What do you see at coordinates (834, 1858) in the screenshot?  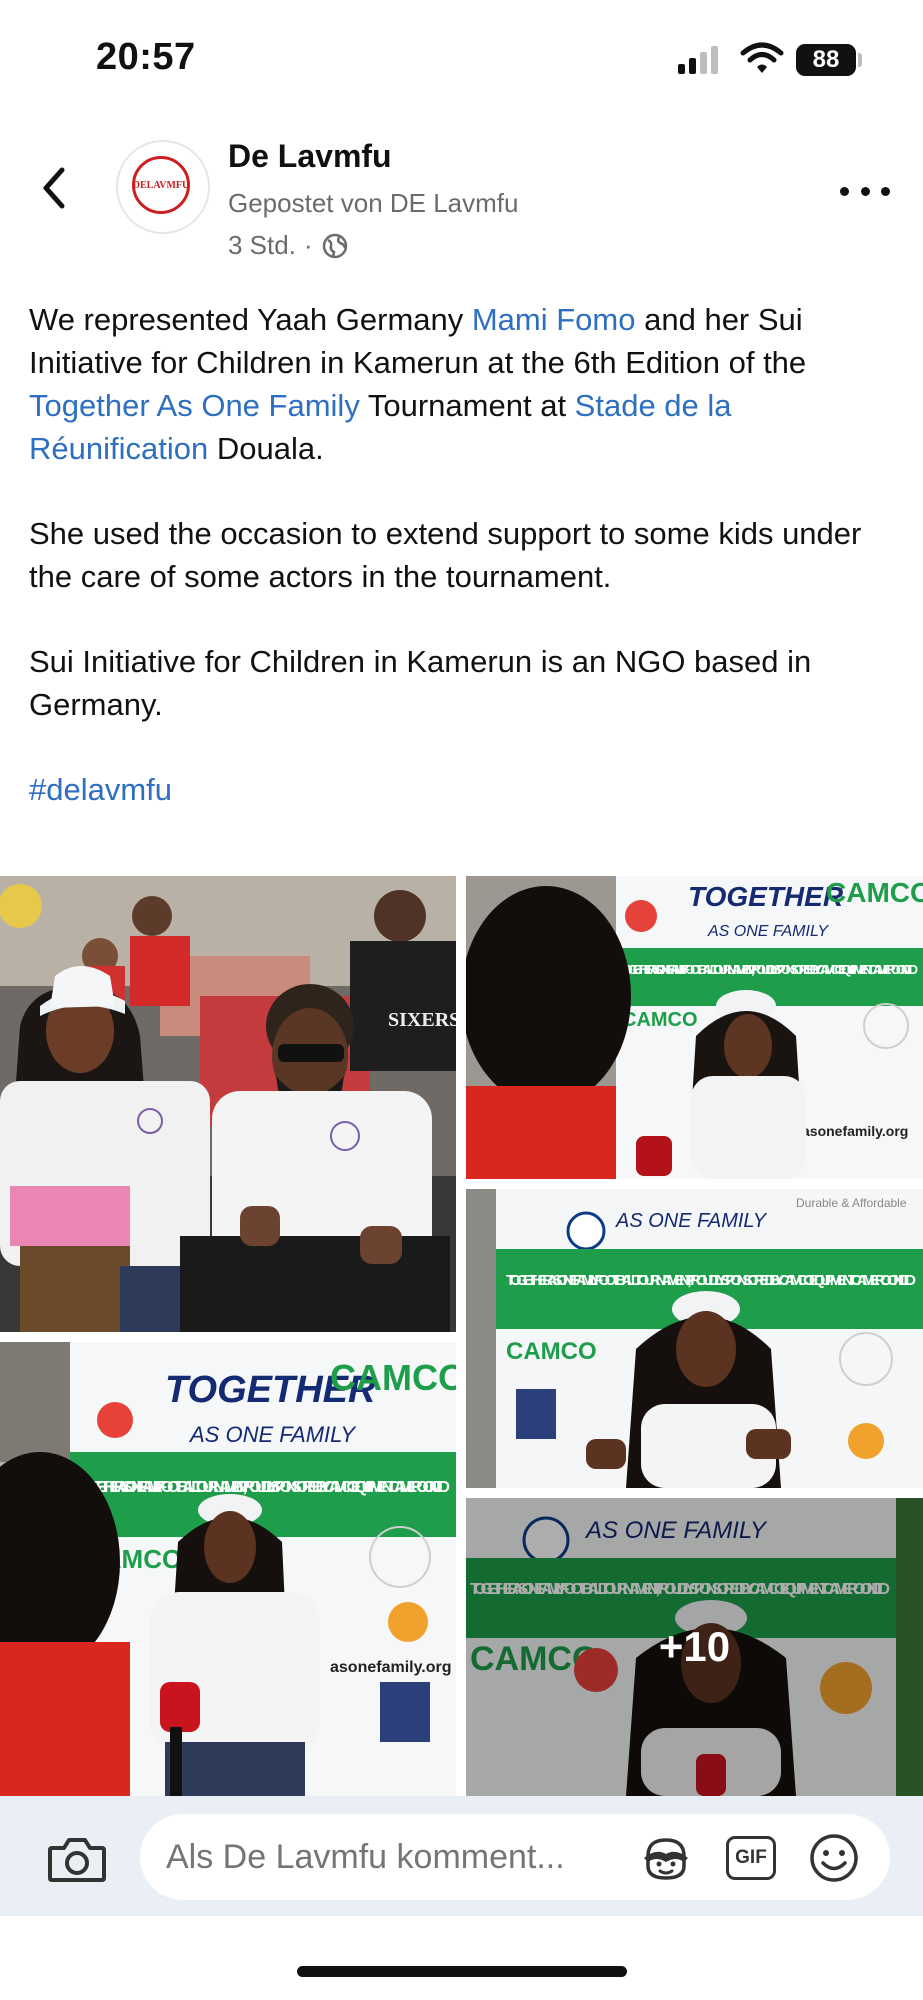 I see `emoji-icon` at bounding box center [834, 1858].